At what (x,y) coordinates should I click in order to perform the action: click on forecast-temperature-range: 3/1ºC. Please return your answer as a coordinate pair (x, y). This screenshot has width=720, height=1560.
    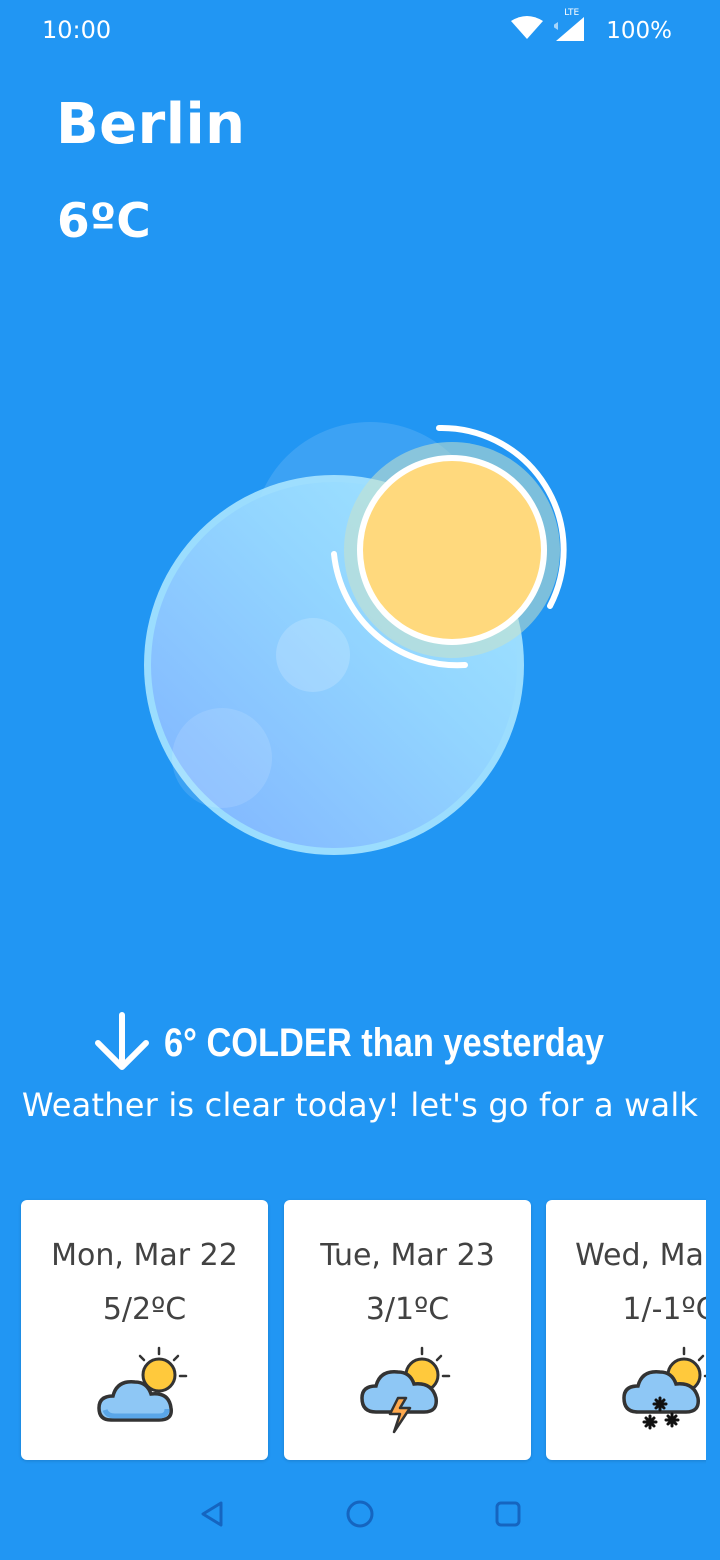
    Looking at the image, I should click on (407, 1309).